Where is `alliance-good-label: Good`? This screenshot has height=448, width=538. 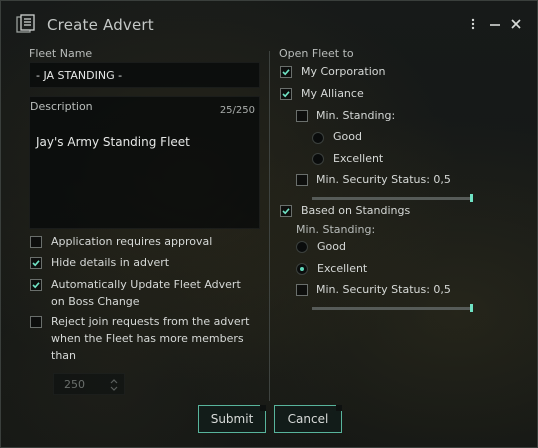 alliance-good-label: Good is located at coordinates (347, 136).